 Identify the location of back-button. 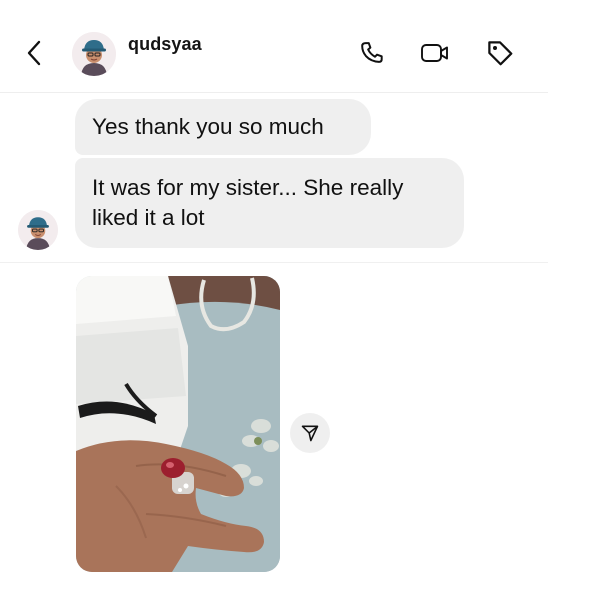
(34, 53).